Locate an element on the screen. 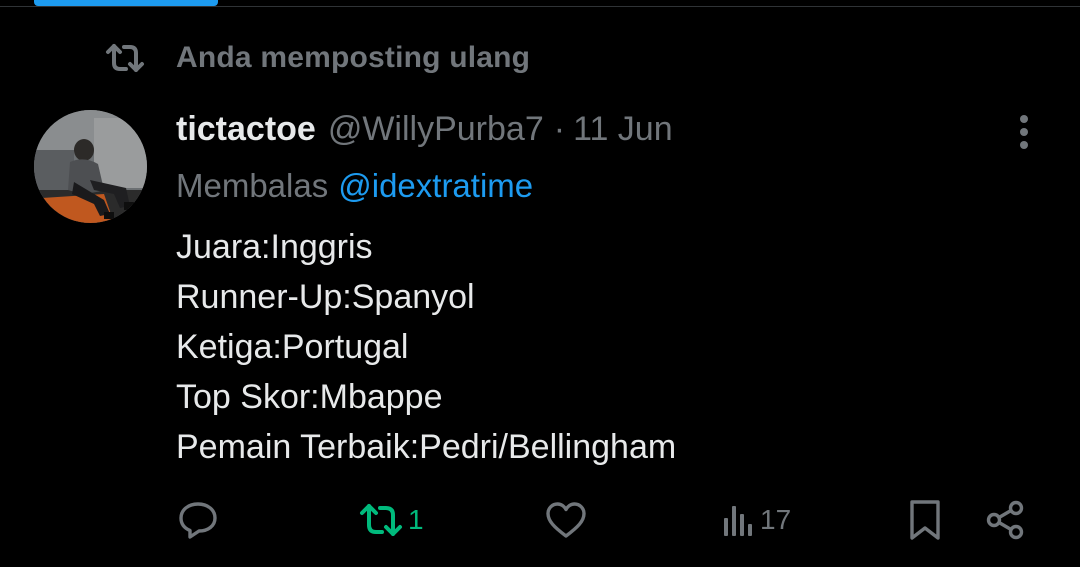  action-bar: 1 17 is located at coordinates (540, 520).